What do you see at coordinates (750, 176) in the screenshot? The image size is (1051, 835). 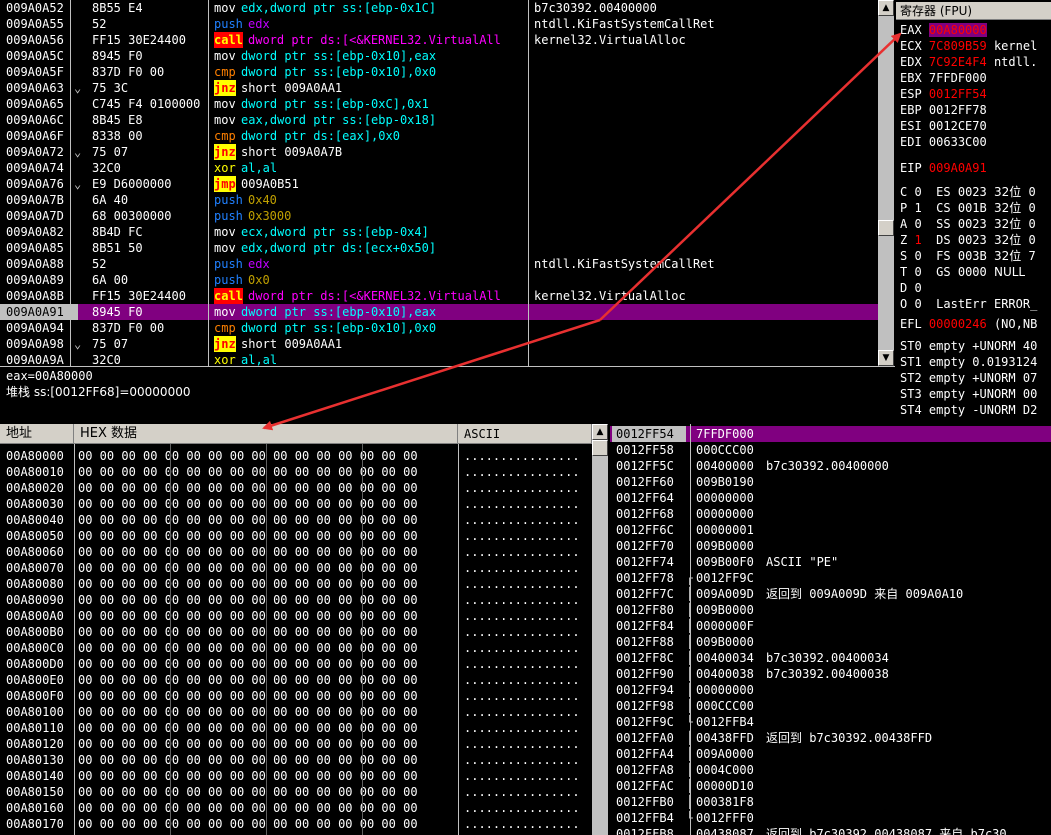 I see `arrow-to-eax` at bounding box center [750, 176].